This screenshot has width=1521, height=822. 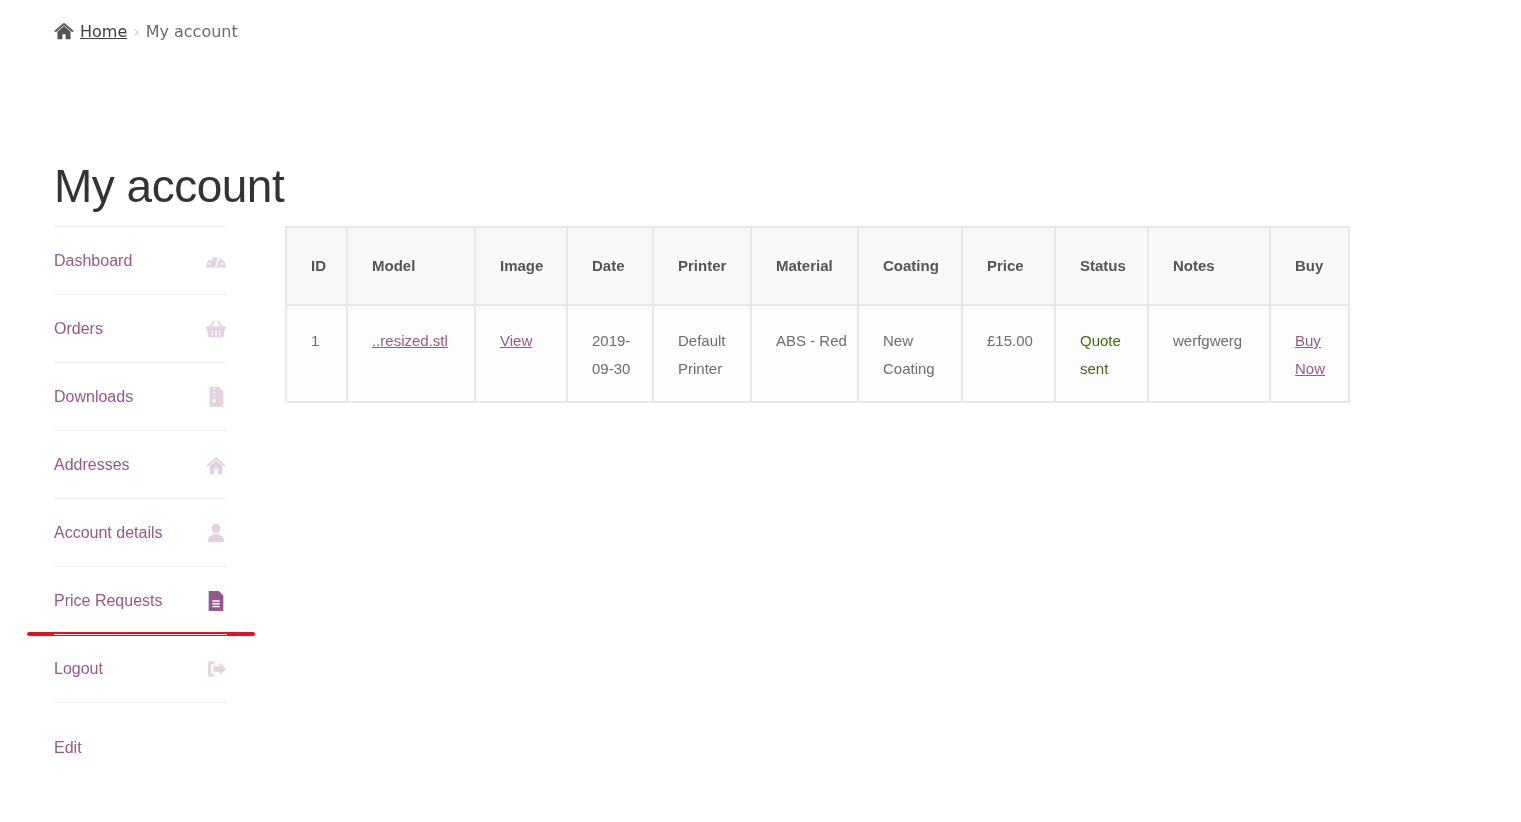 What do you see at coordinates (804, 266) in the screenshot?
I see `column-header: Material` at bounding box center [804, 266].